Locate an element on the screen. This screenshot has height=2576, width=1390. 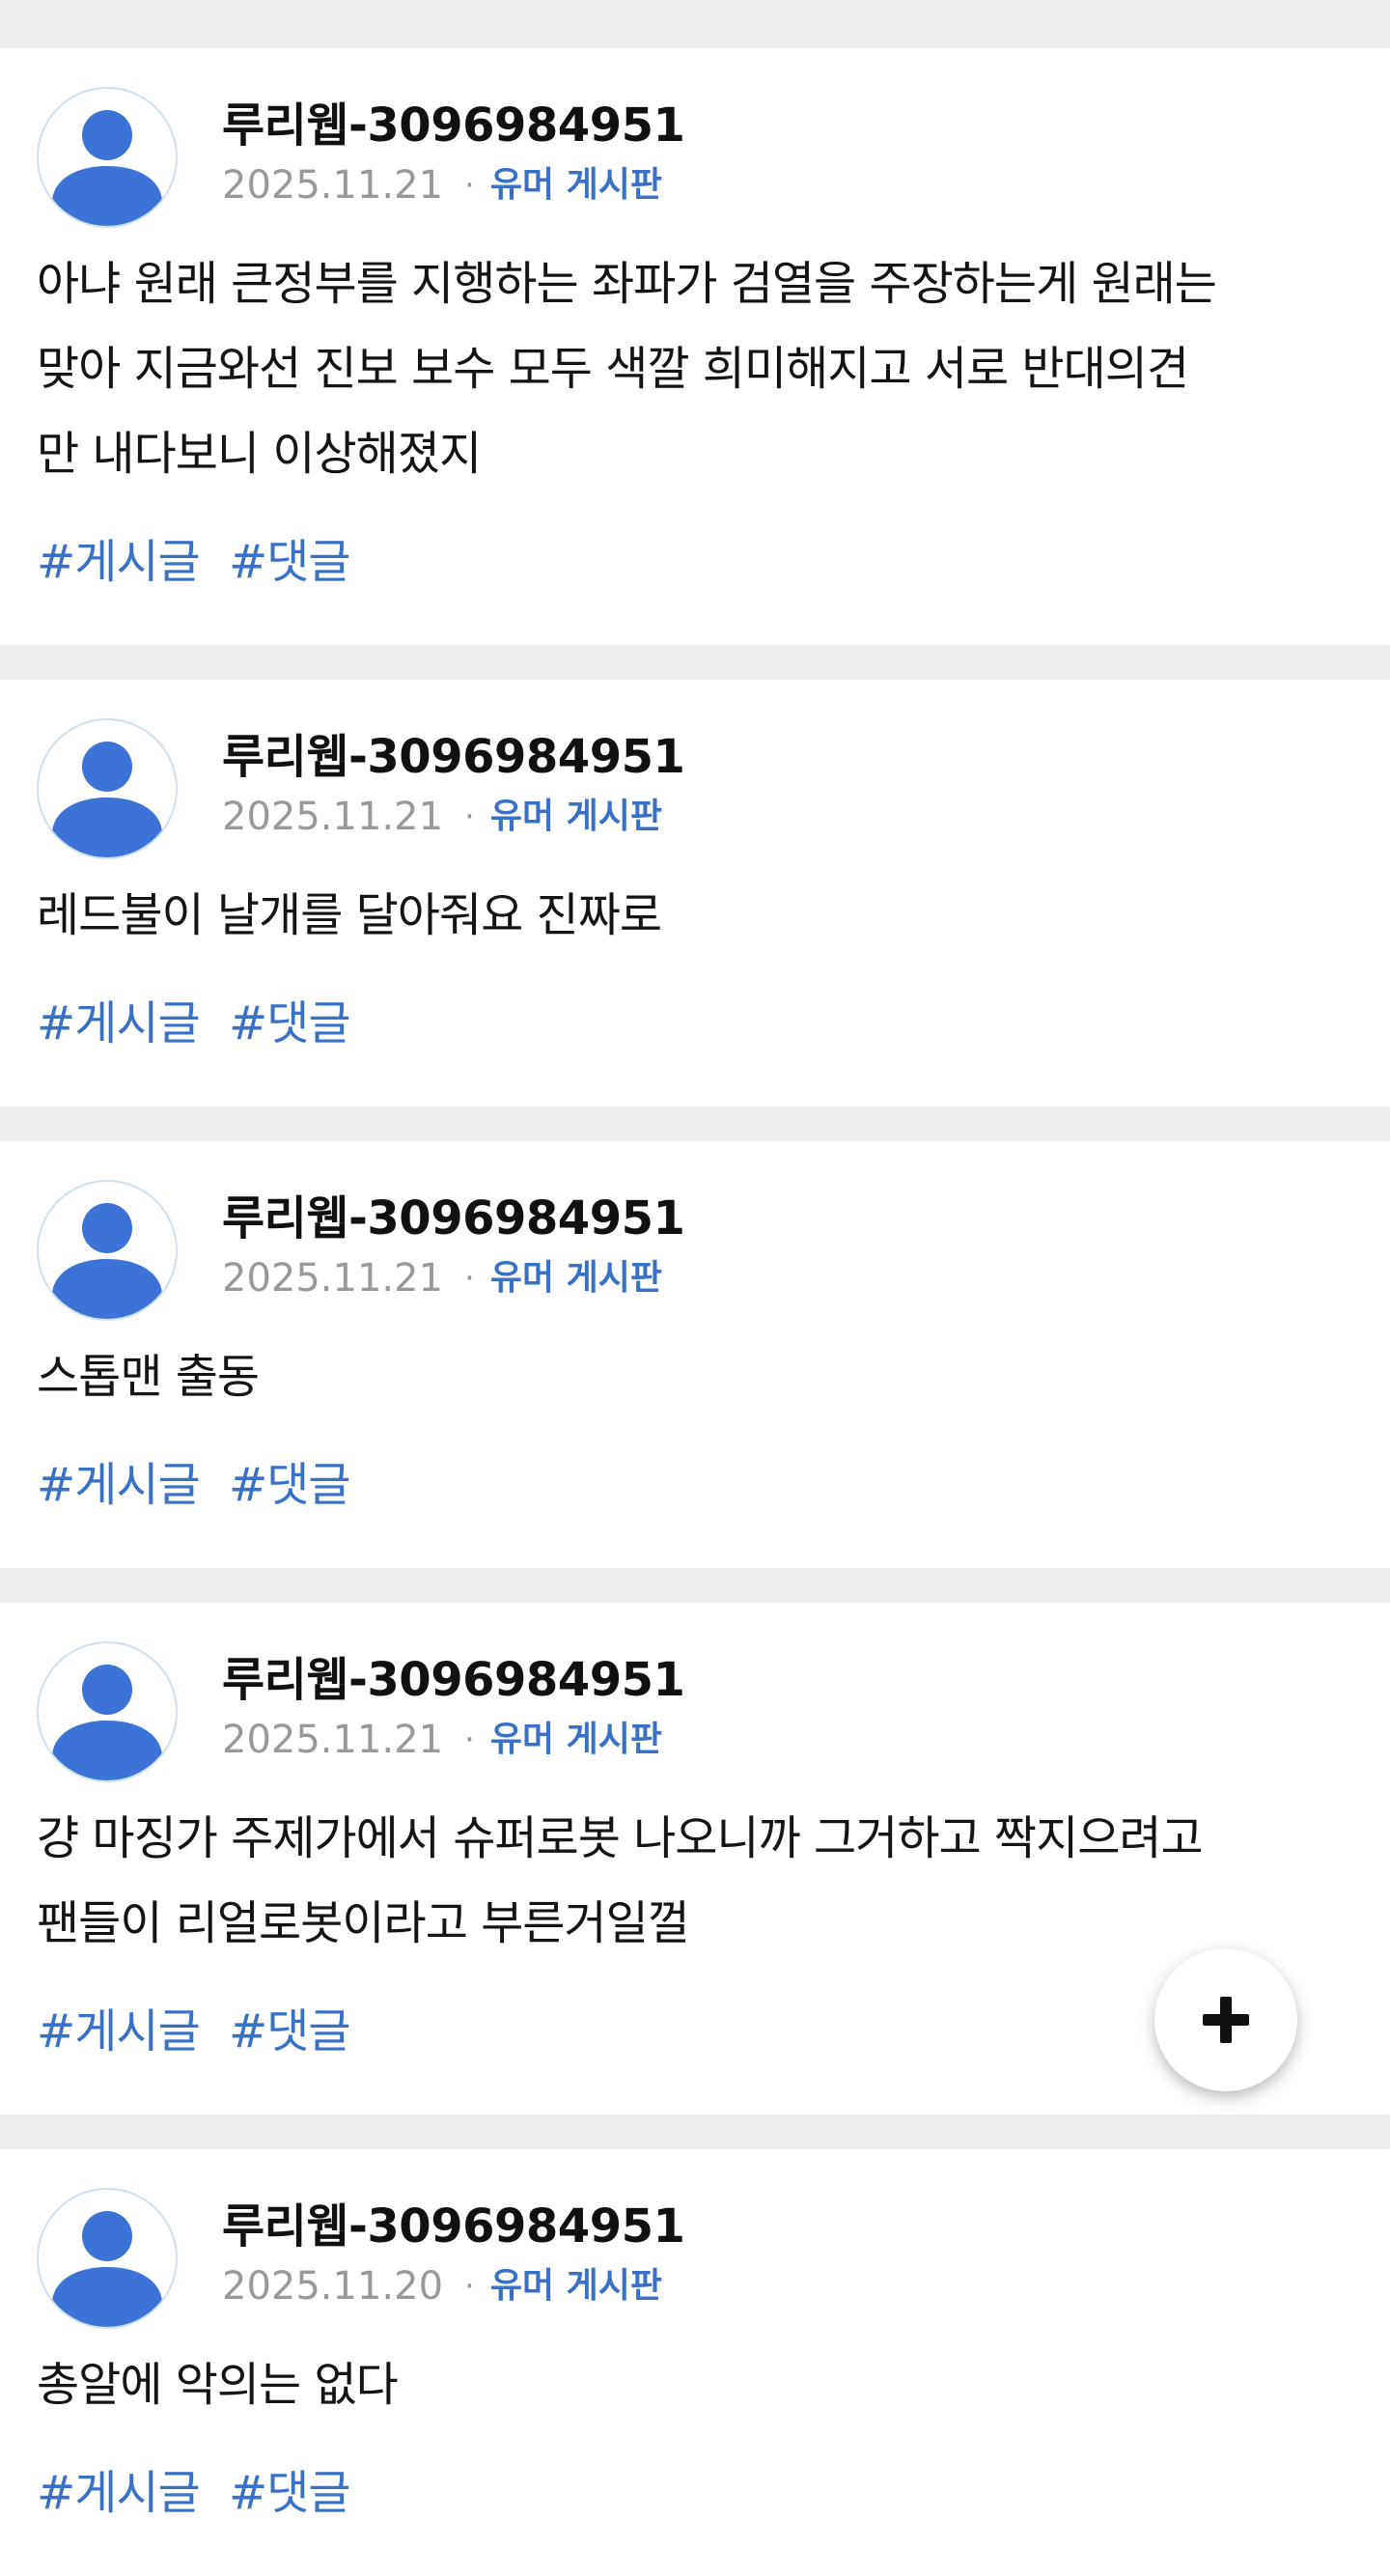
comment-meta: 루리웹-3096984951 2025.11.20 · 유머 게시판 is located at coordinates (453, 2248).